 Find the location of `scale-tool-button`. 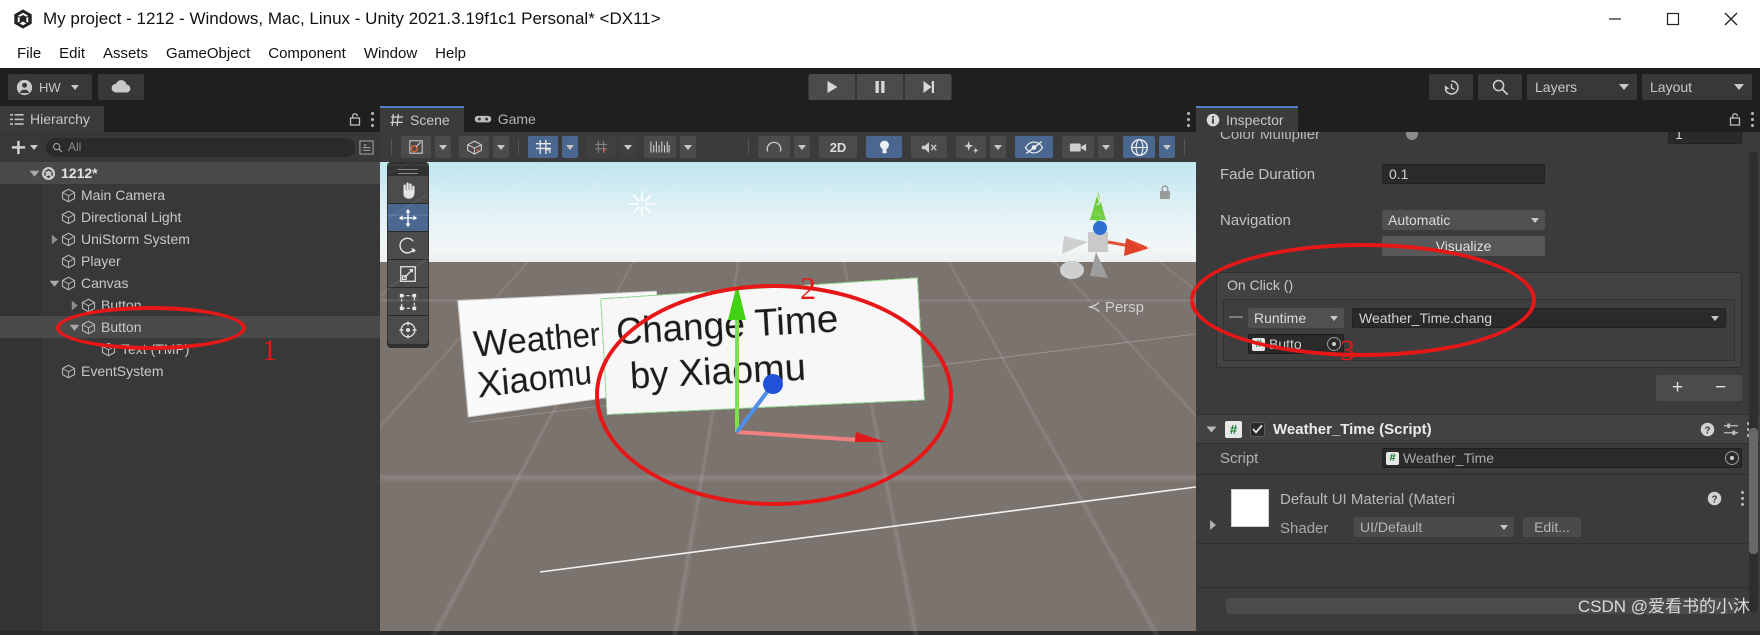

scale-tool-button is located at coordinates (408, 274).